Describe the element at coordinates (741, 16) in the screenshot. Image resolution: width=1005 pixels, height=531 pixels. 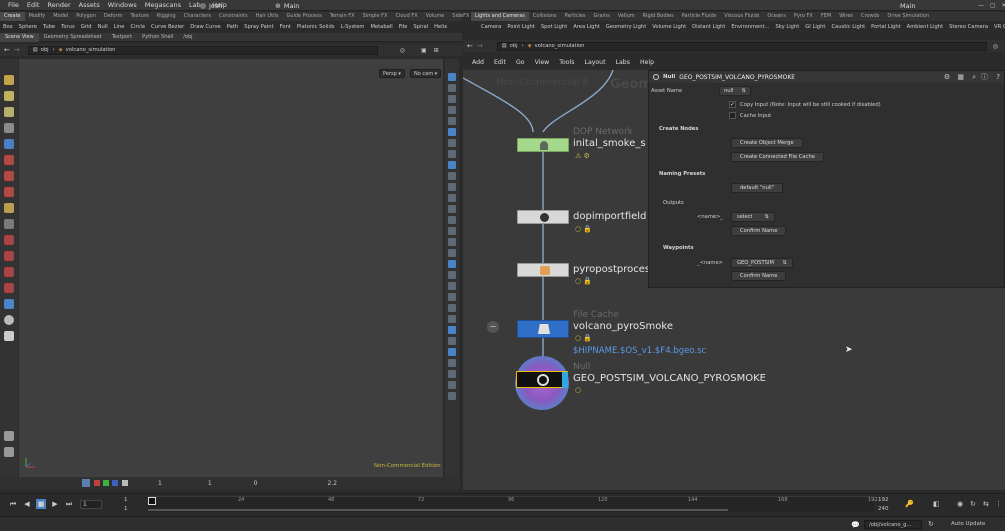
I see `shelf-right-tab-7: Viscous Fluids` at that location.